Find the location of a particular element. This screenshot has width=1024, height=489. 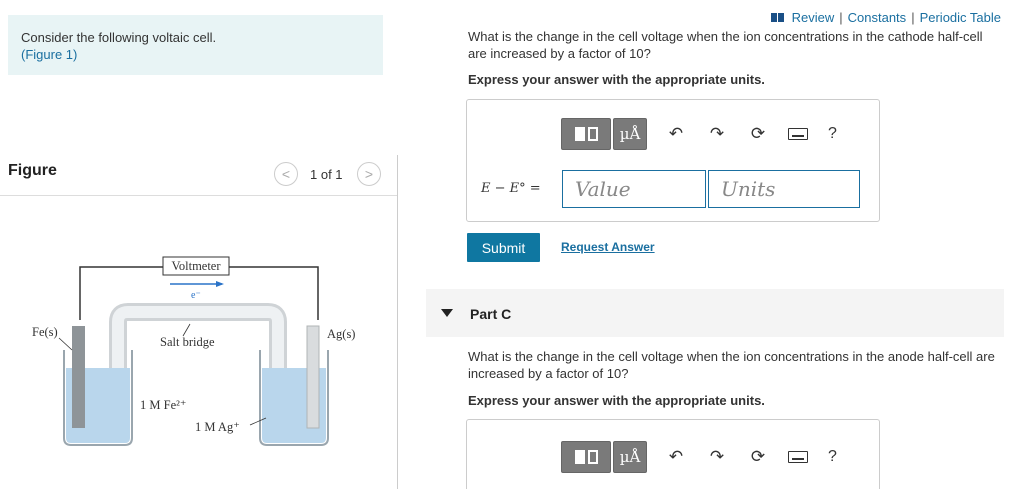

book-icon is located at coordinates (777, 17).